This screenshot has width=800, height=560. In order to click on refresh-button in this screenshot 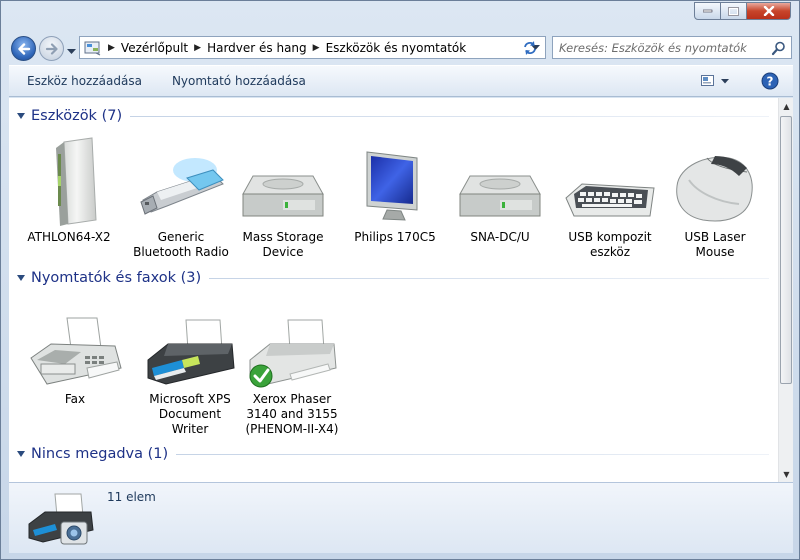, I will do `click(530, 49)`.